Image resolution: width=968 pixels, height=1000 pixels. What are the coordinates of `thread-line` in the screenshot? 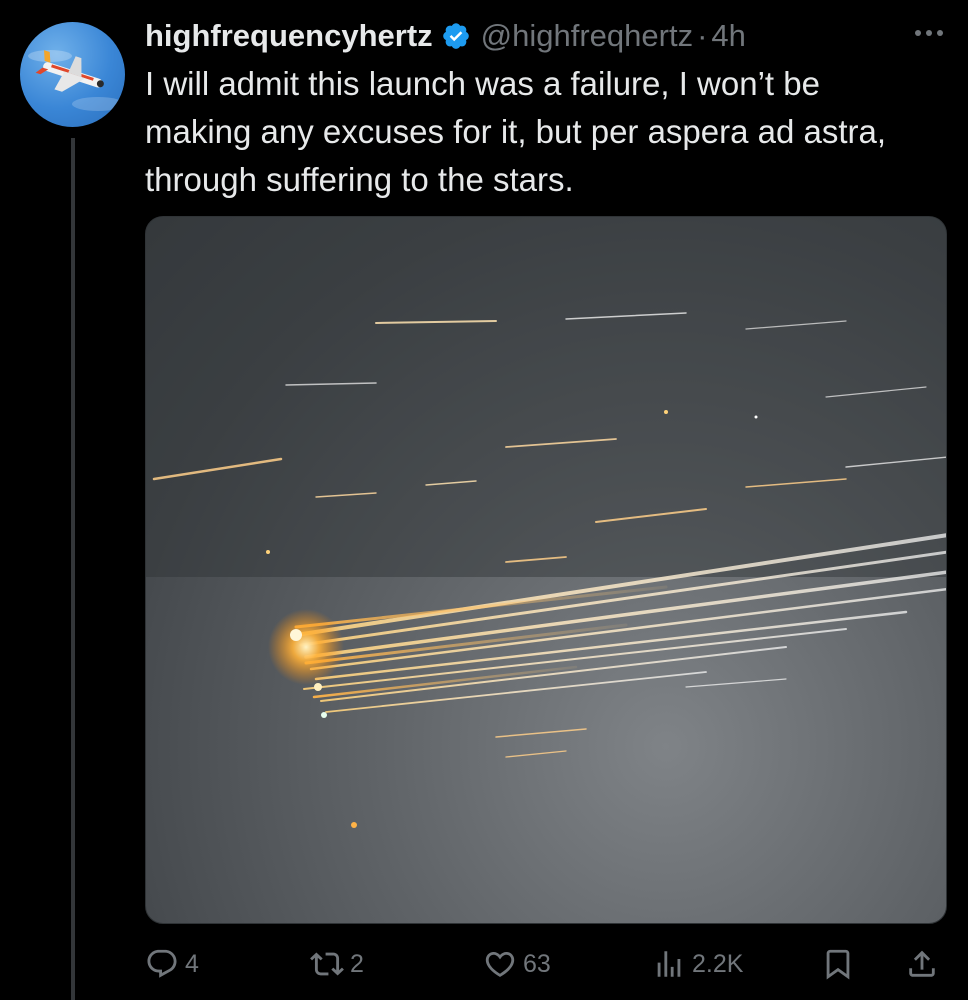 It's located at (73, 569).